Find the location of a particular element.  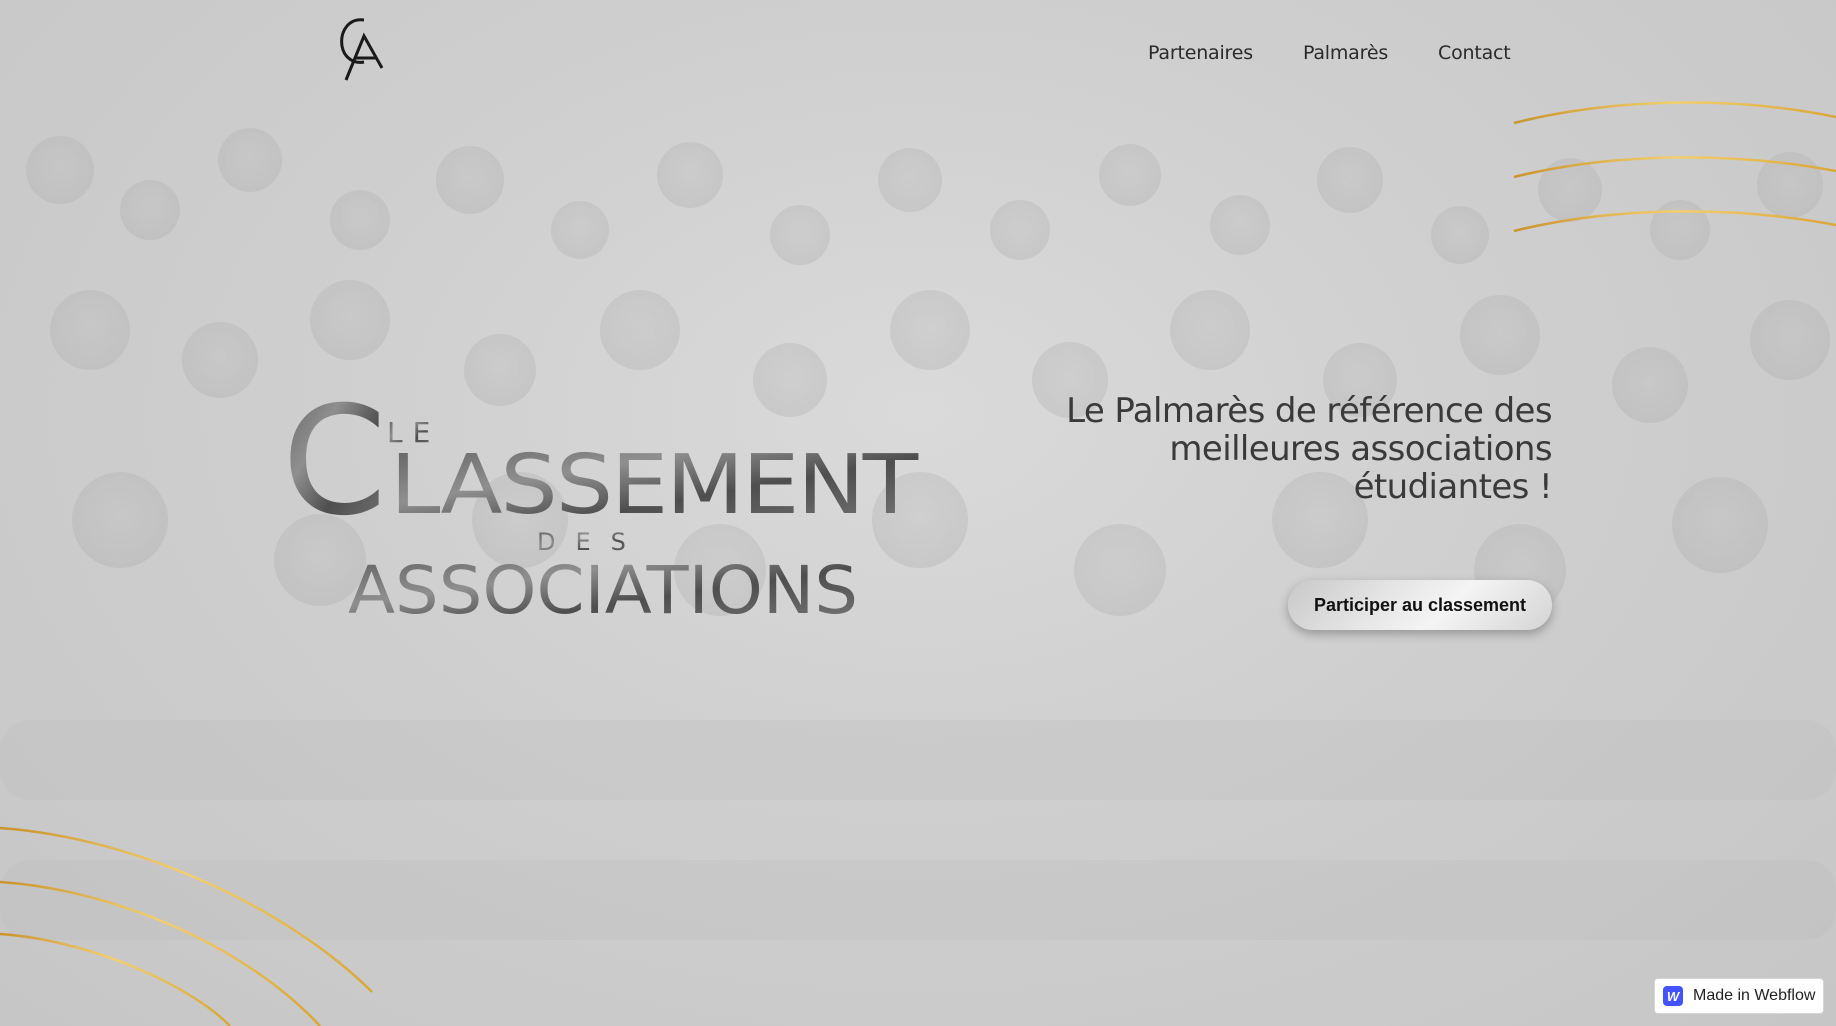

nav-links: Partenaires Palmarès Contact is located at coordinates (1329, 53).